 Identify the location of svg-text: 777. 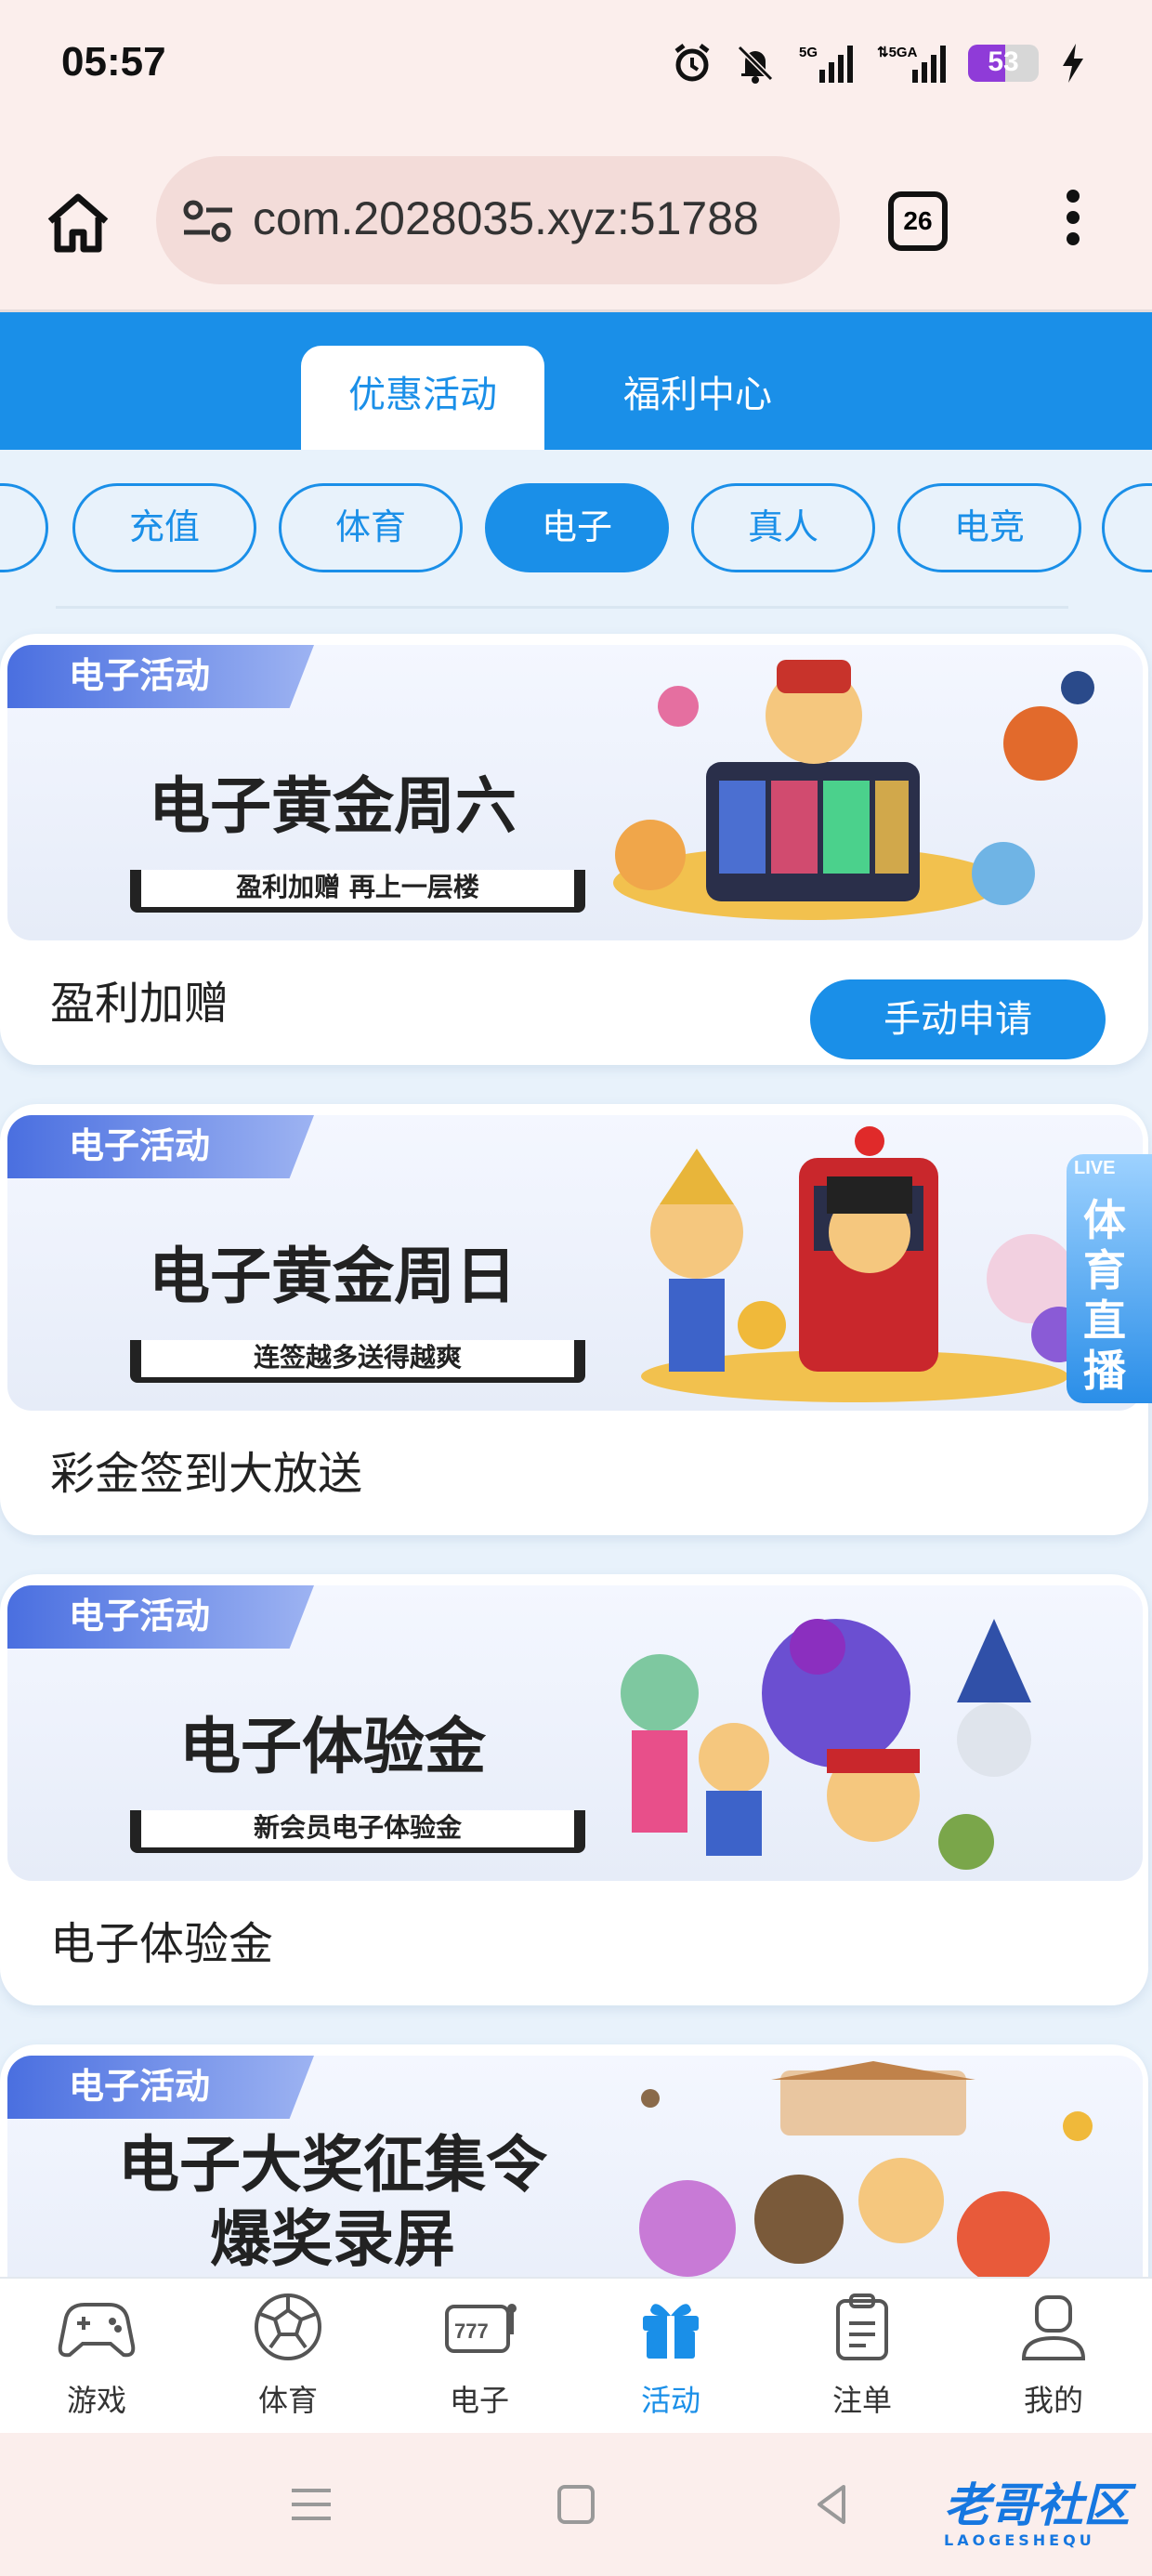
(471, 2331).